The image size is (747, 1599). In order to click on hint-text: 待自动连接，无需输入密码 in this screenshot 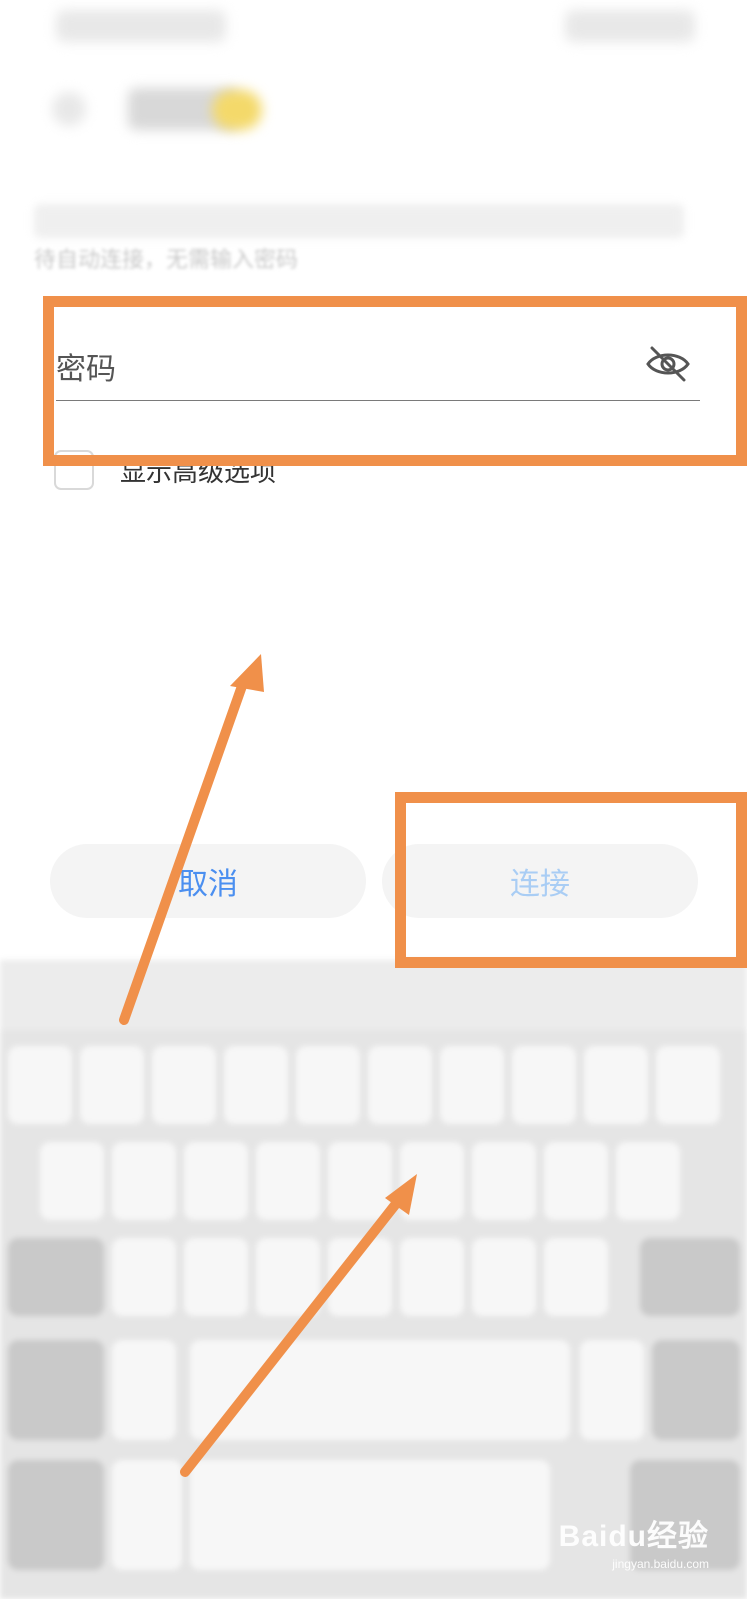, I will do `click(166, 259)`.